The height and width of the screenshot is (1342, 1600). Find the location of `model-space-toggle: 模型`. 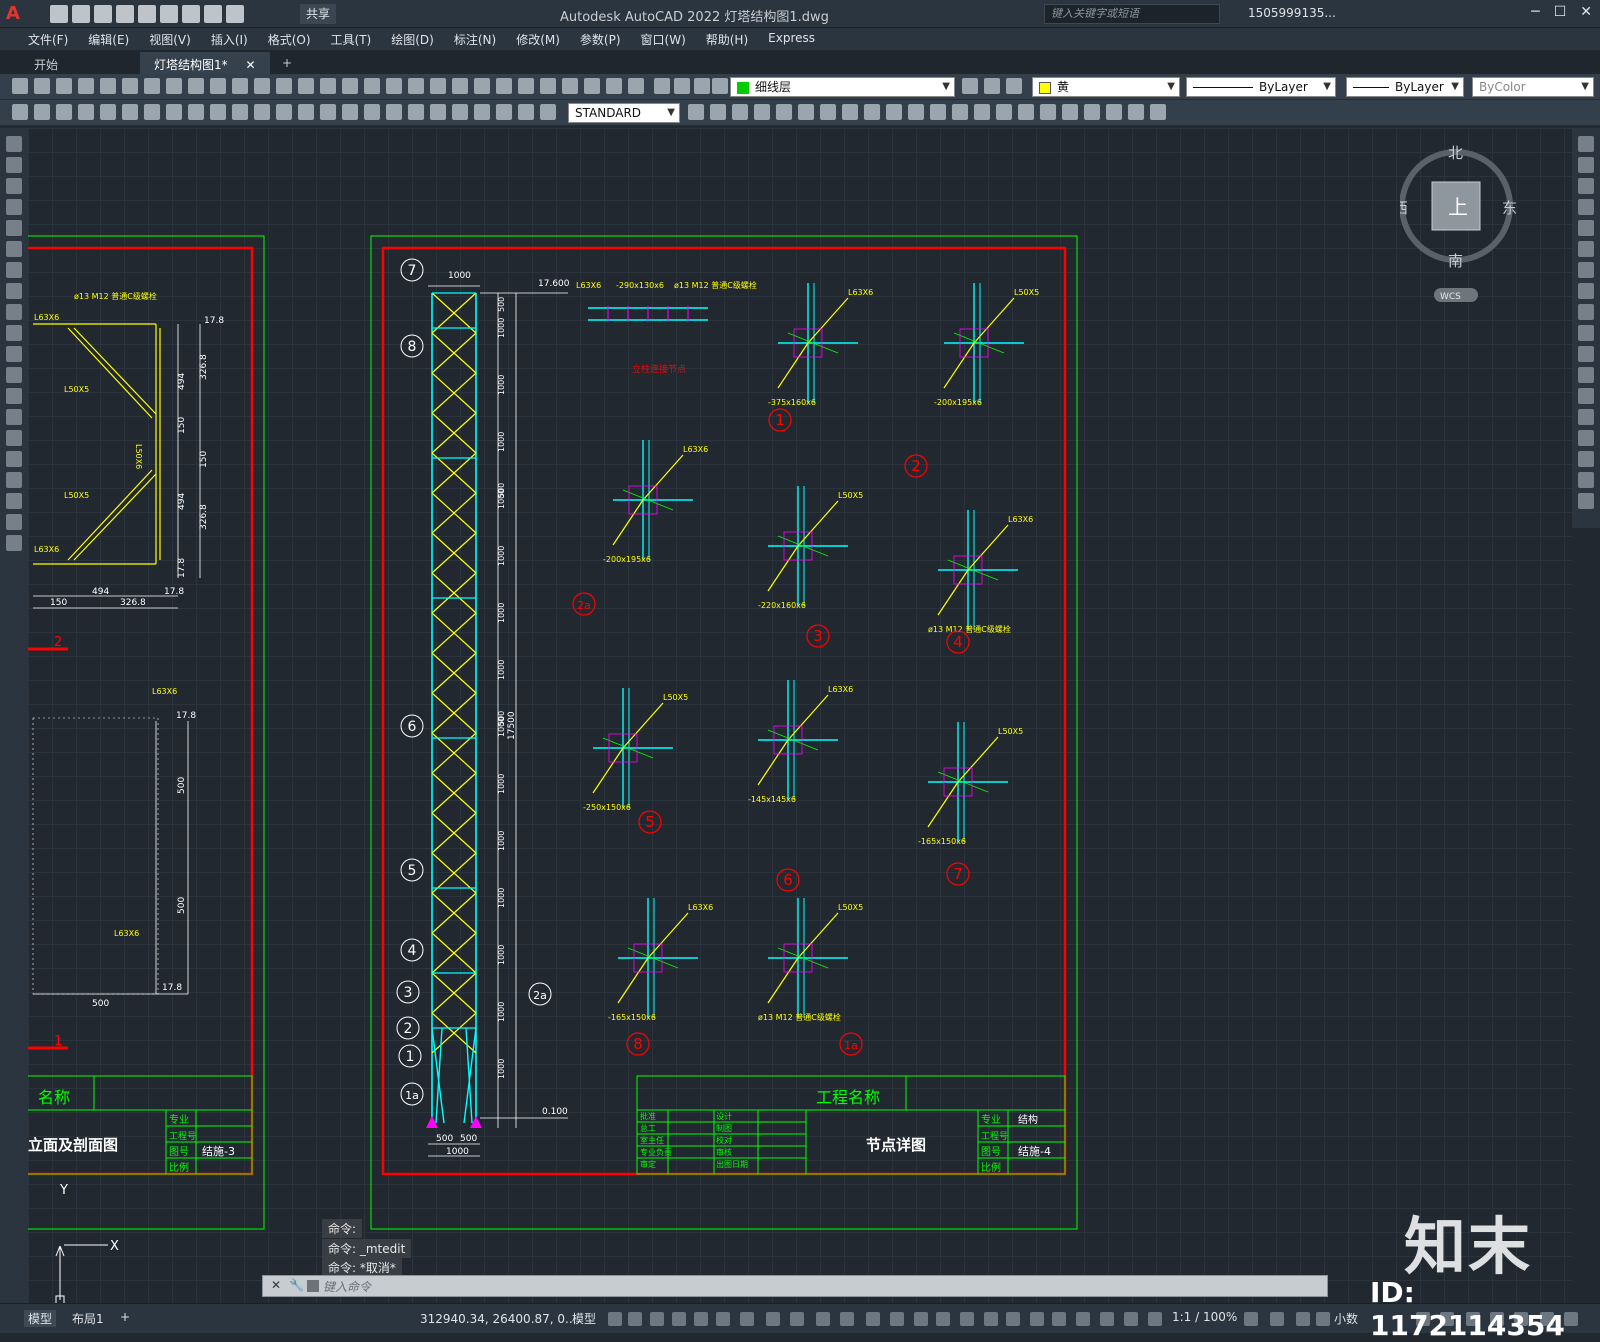

model-space-toggle: 模型 is located at coordinates (584, 1318).